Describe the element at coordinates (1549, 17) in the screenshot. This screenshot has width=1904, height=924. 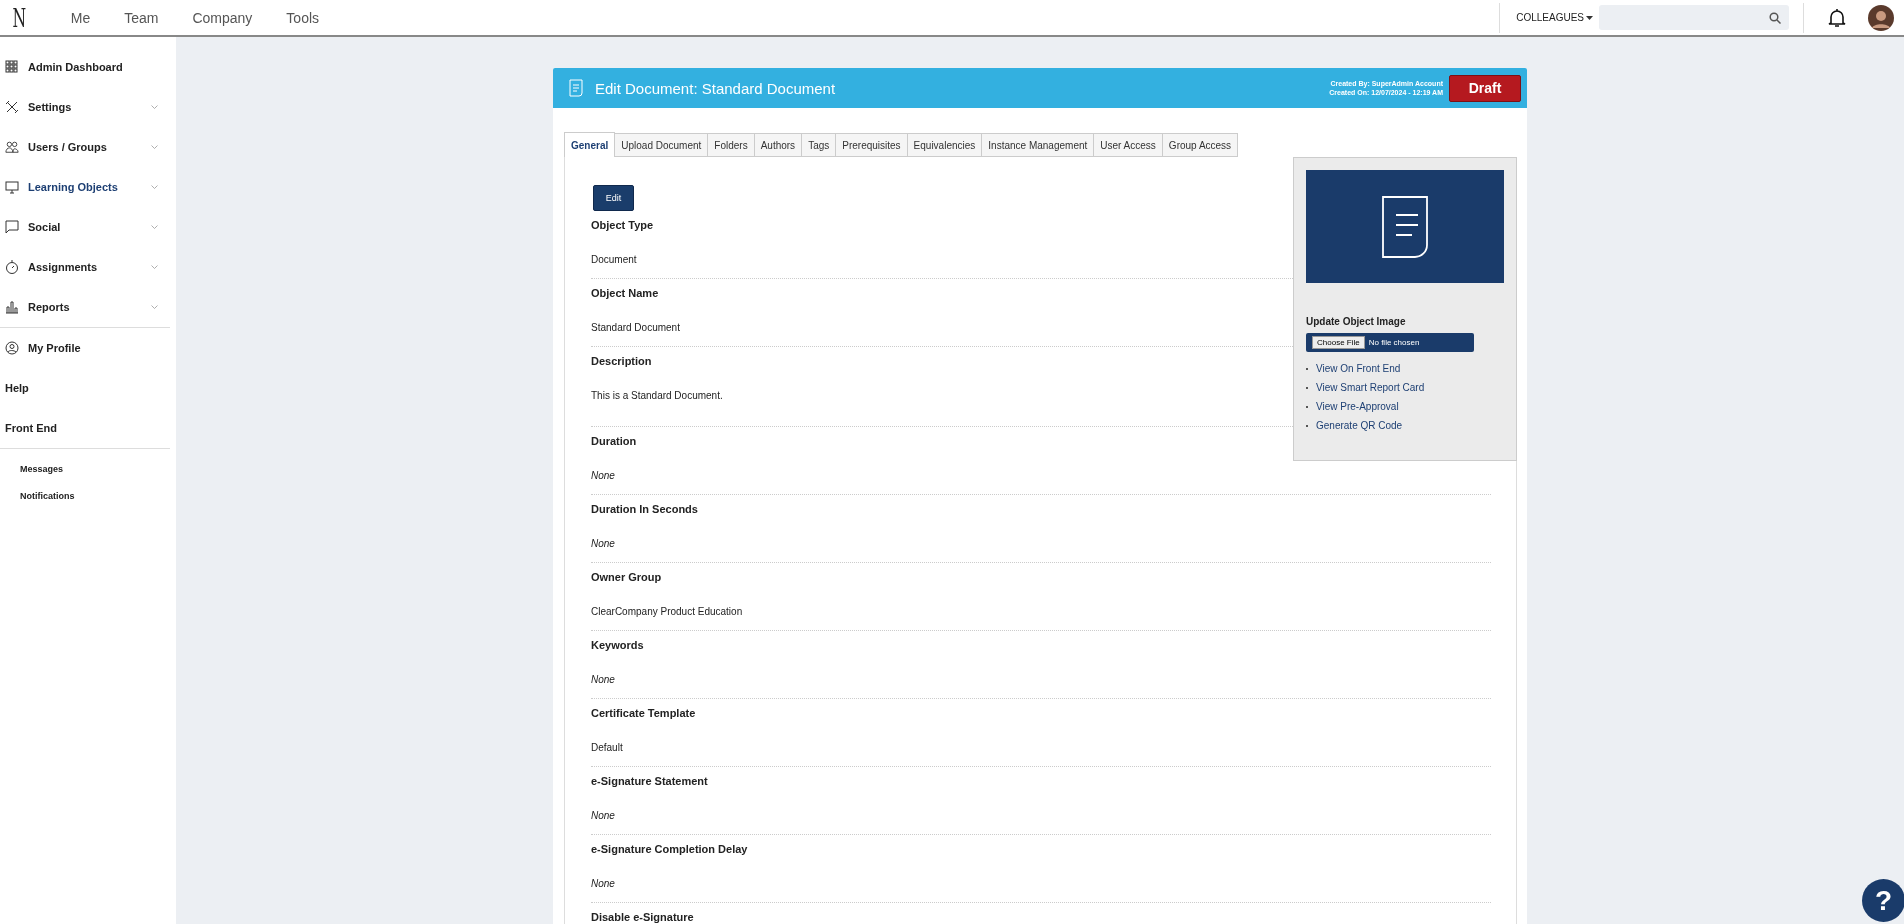
I see `colleagues-dropdown: COLLEAGUES` at that location.